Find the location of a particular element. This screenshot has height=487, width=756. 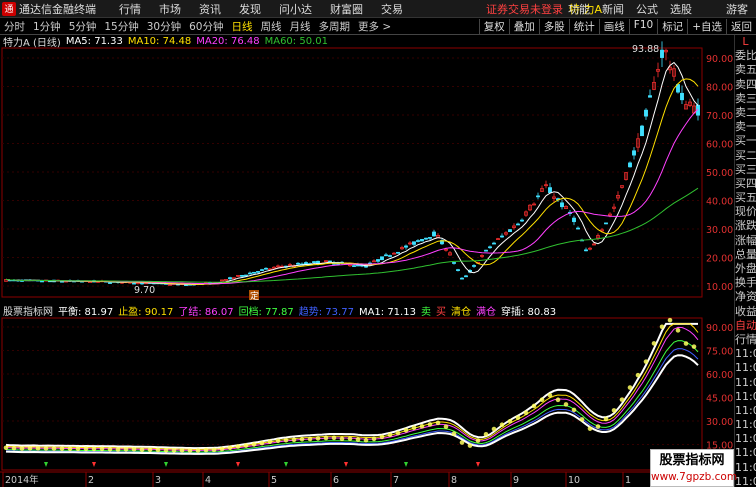

side-panel-item: 买三 is located at coordinates (745, 170).